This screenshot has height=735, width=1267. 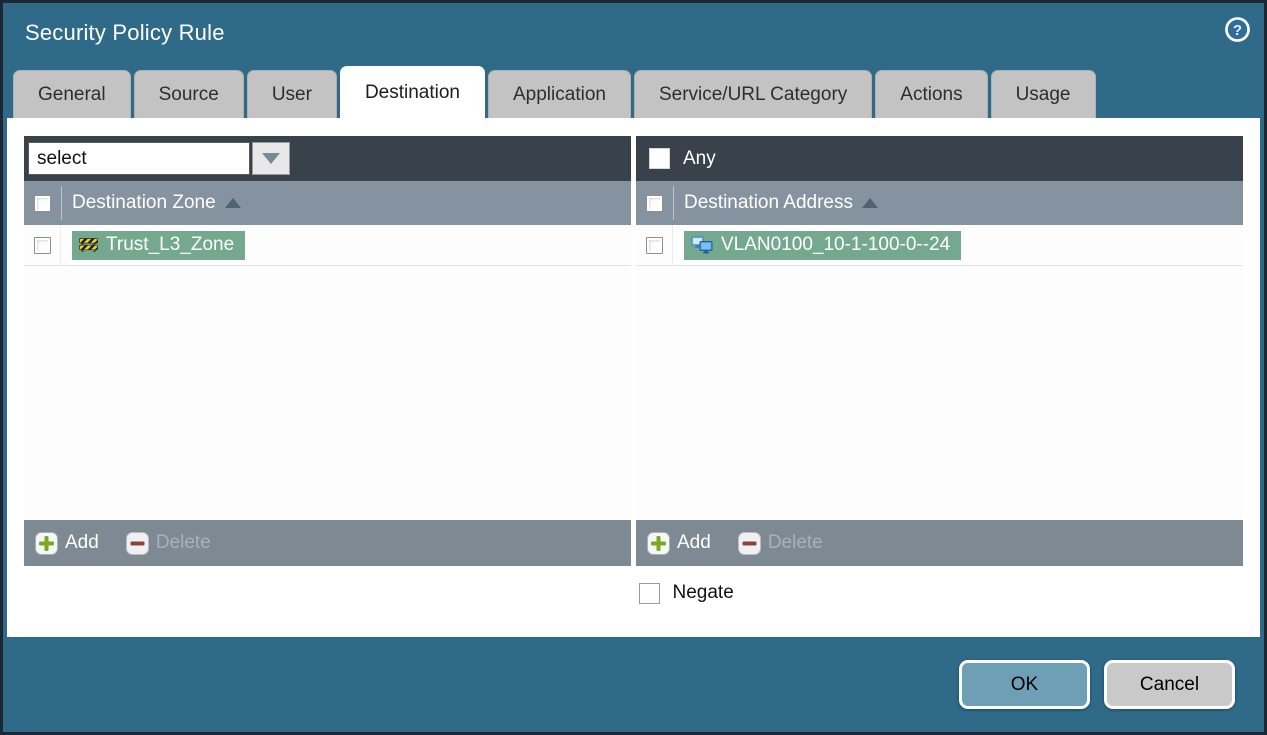 I want to click on zone-toolbar: Add Delete, so click(x=327, y=543).